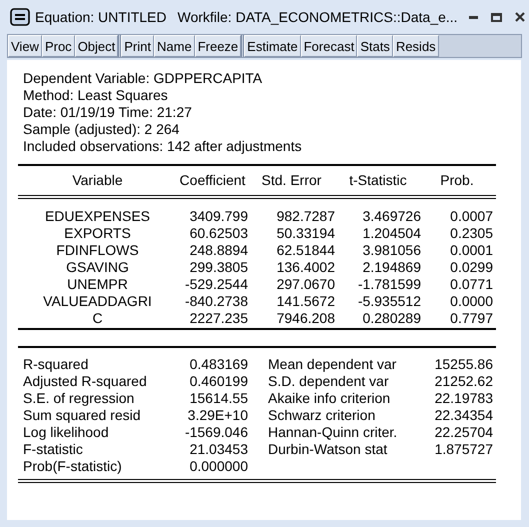  Describe the element at coordinates (463, 364) in the screenshot. I see `stat-value: 15255.86` at that location.